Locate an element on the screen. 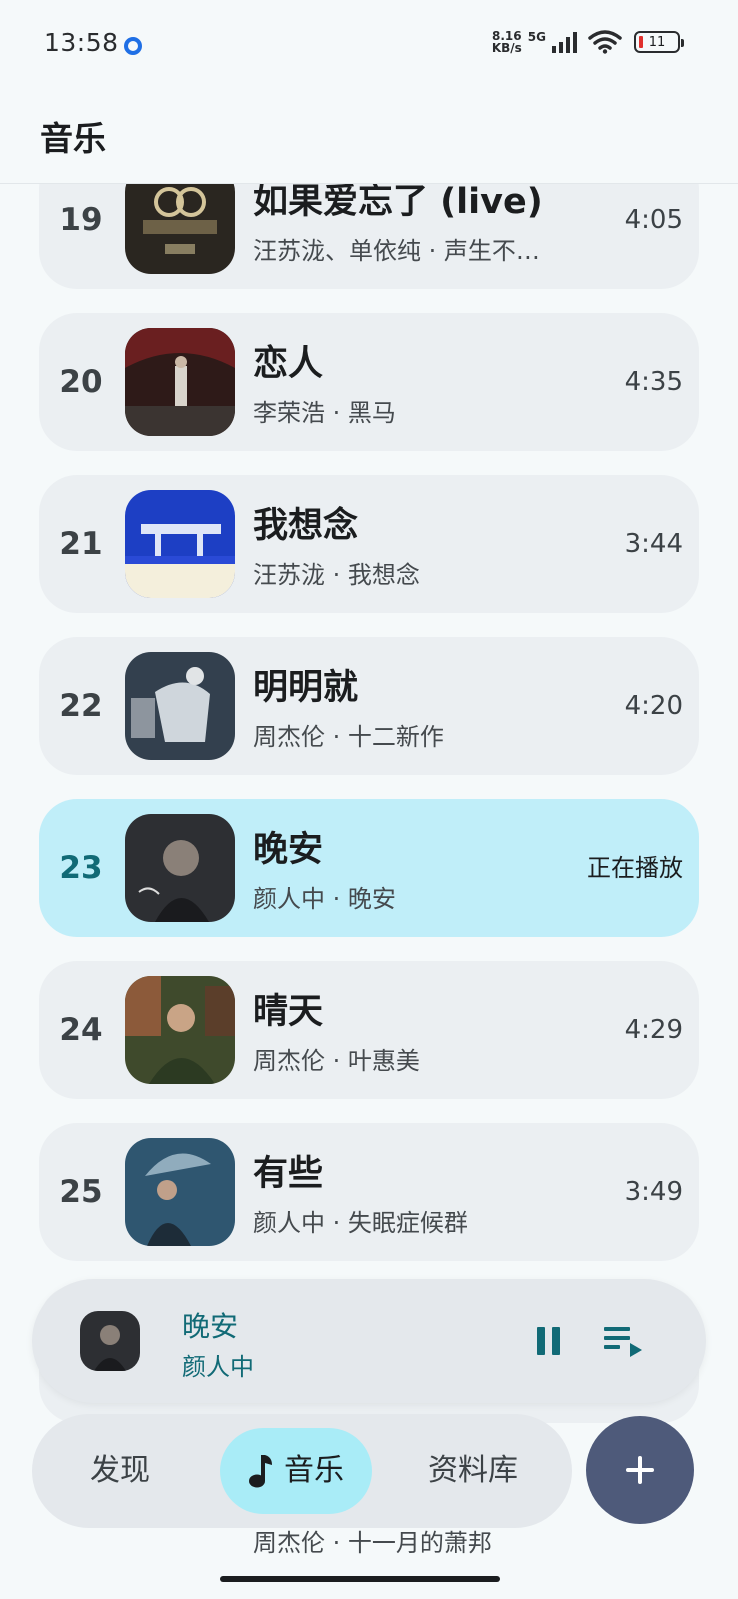 This screenshot has height=1599, width=738. nav-music: 音乐 is located at coordinates (296, 1471).